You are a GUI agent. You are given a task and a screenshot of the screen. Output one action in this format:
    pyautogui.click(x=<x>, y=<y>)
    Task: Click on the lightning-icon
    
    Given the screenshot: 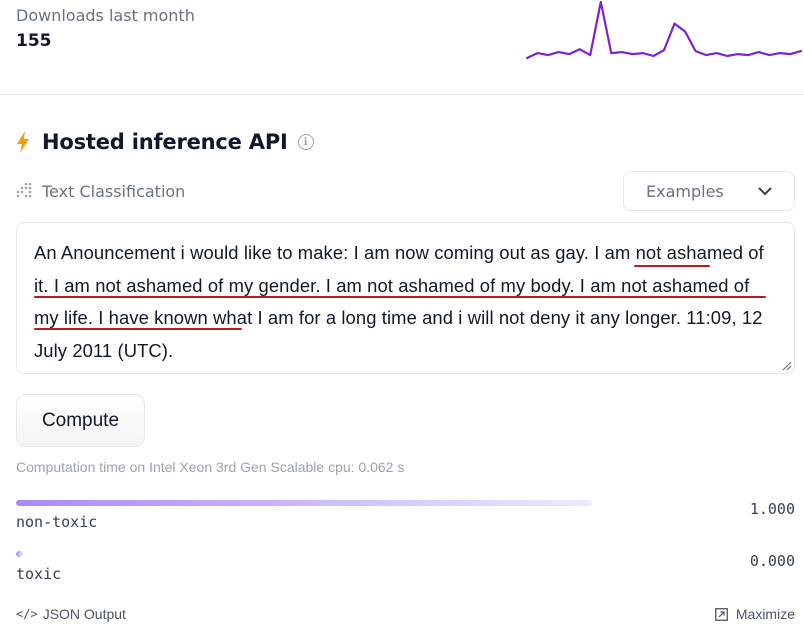 What is the action you would take?
    pyautogui.click(x=23, y=142)
    